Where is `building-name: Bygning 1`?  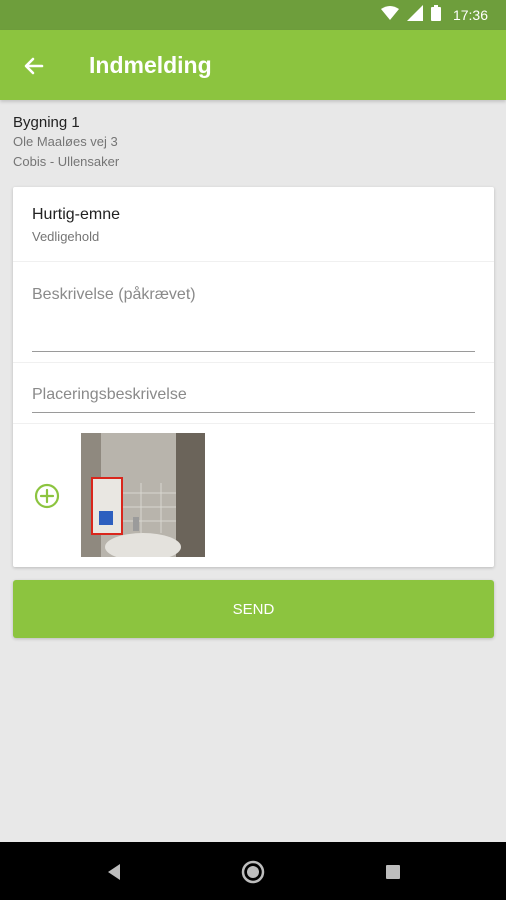
building-name: Bygning 1 is located at coordinates (46, 122).